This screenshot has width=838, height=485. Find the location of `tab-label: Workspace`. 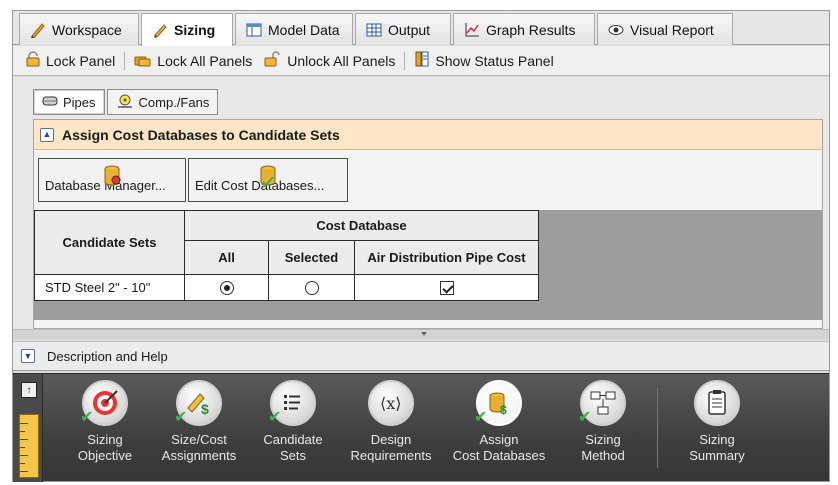

tab-label: Workspace is located at coordinates (87, 29).